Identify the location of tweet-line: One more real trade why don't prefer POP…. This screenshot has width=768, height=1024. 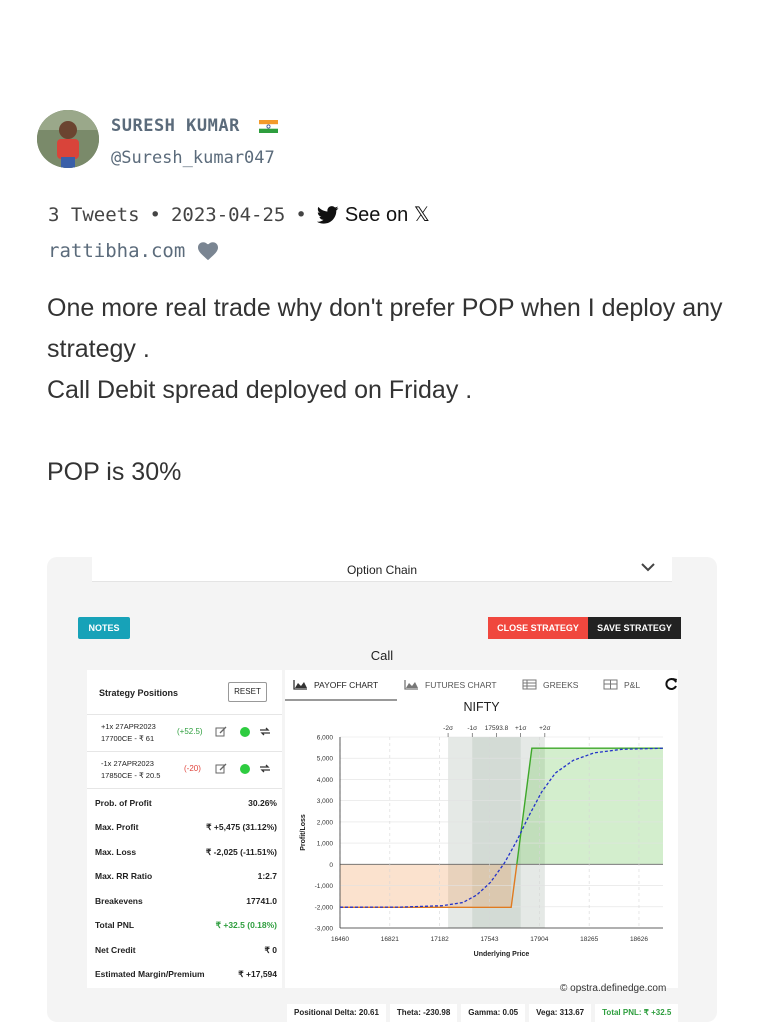
(385, 328).